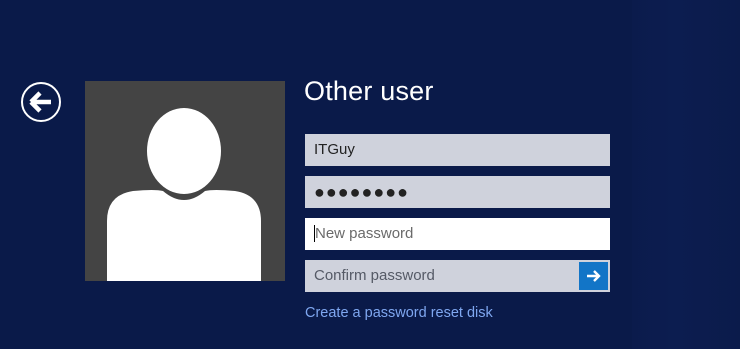 The width and height of the screenshot is (740, 349). Describe the element at coordinates (364, 233) in the screenshot. I see `new-password-placeholder: New password` at that location.